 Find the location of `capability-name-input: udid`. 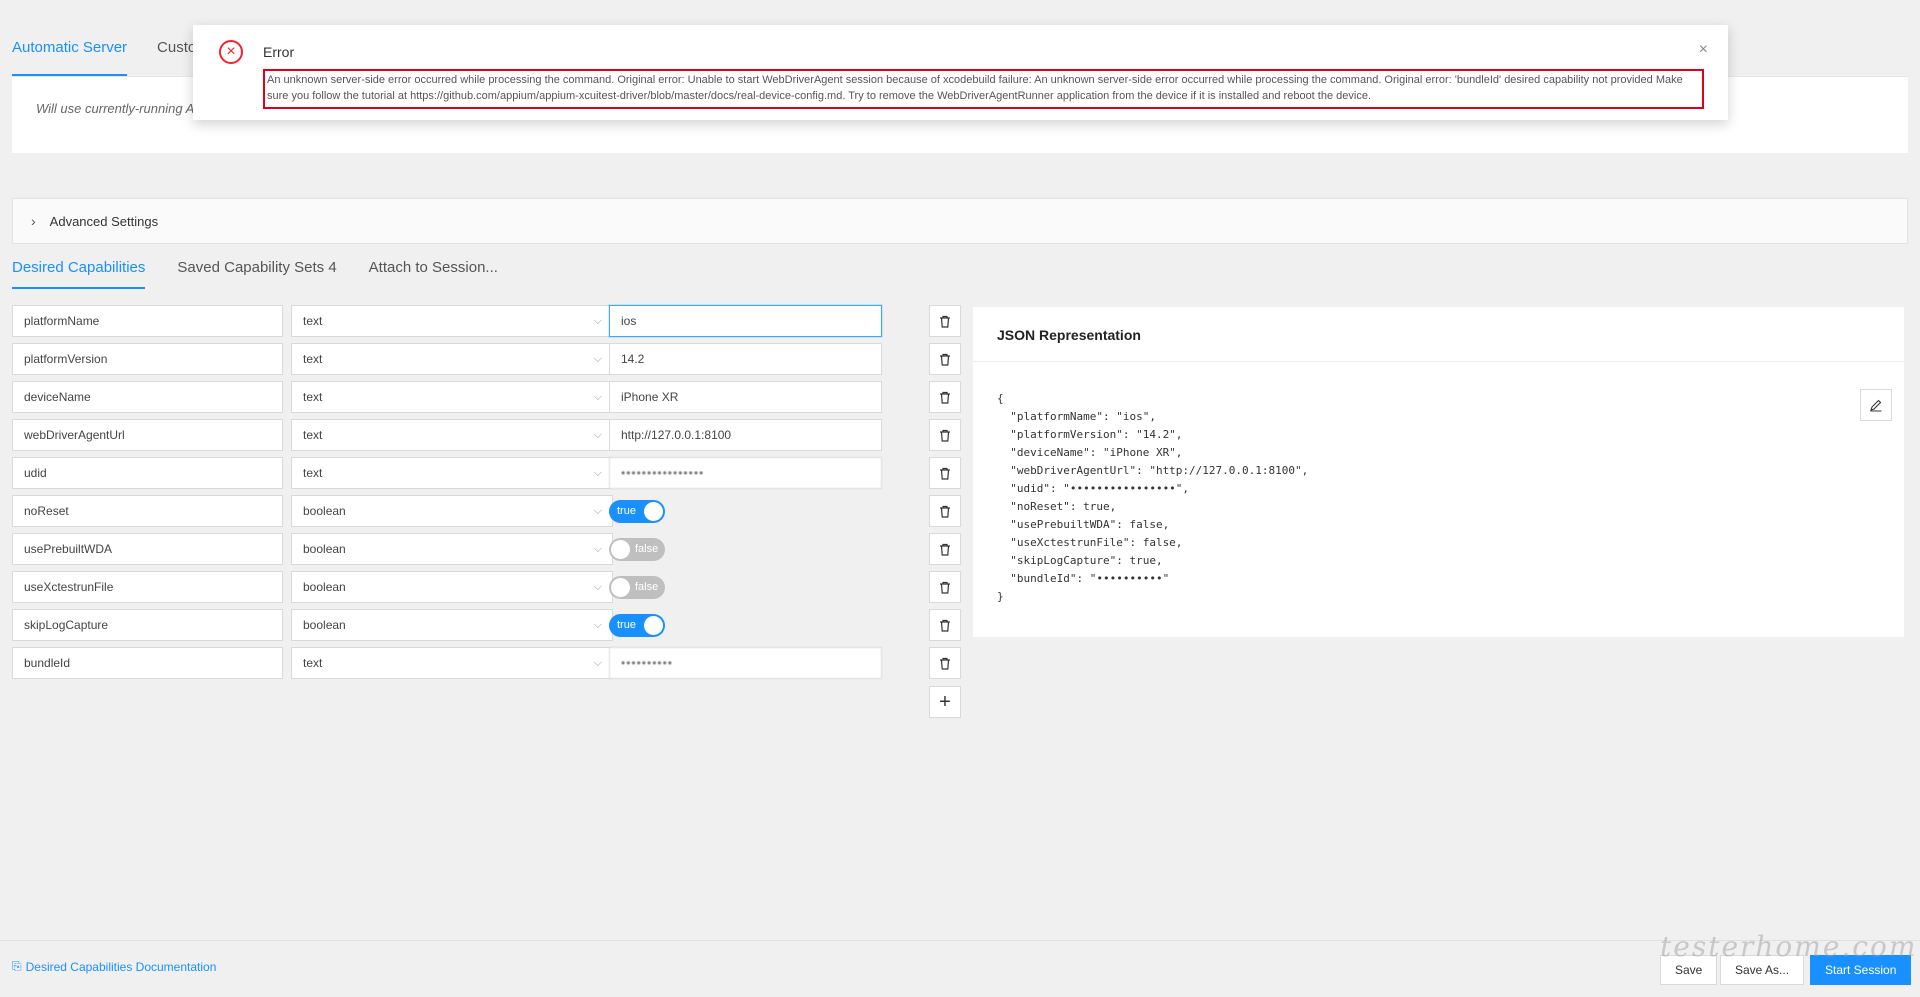

capability-name-input: udid is located at coordinates (147, 473).